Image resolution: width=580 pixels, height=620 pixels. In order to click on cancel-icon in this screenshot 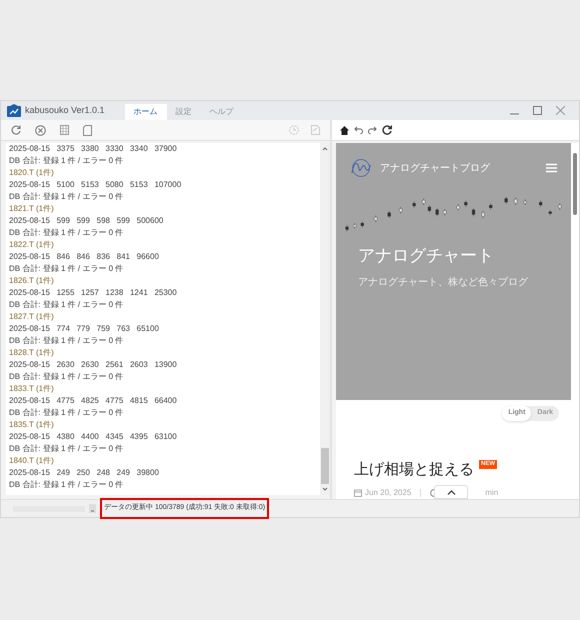, I will do `click(40, 130)`.